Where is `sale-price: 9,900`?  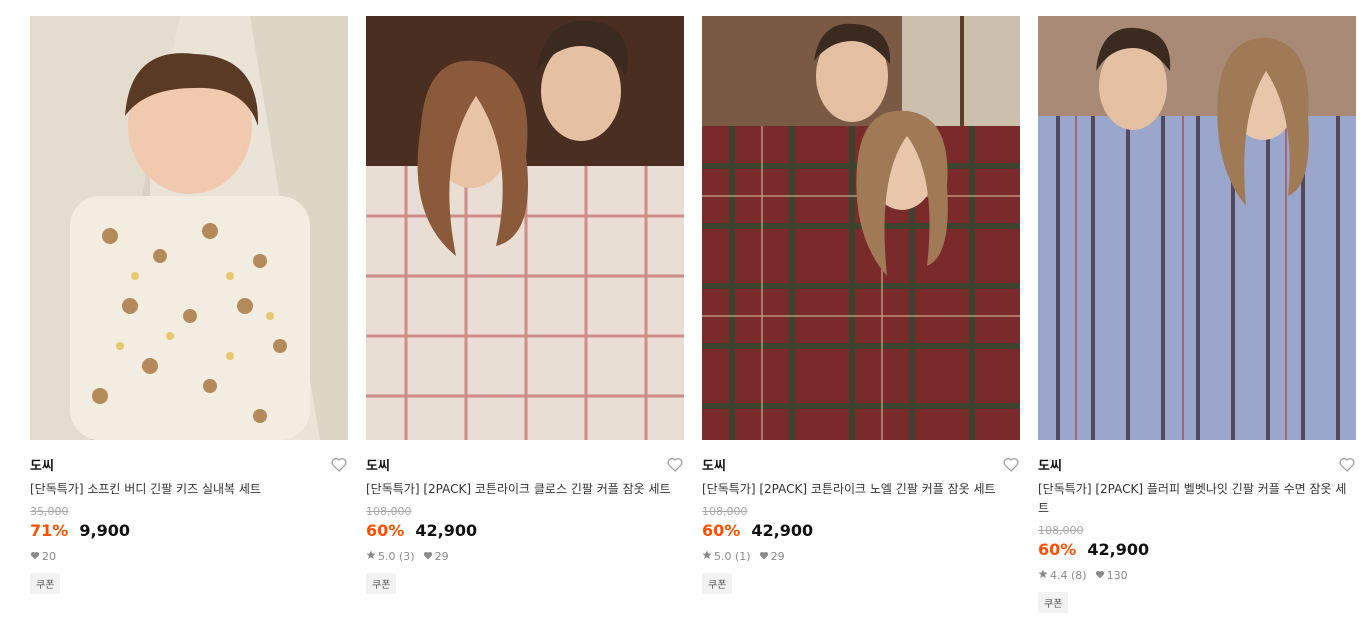
sale-price: 9,900 is located at coordinates (104, 530).